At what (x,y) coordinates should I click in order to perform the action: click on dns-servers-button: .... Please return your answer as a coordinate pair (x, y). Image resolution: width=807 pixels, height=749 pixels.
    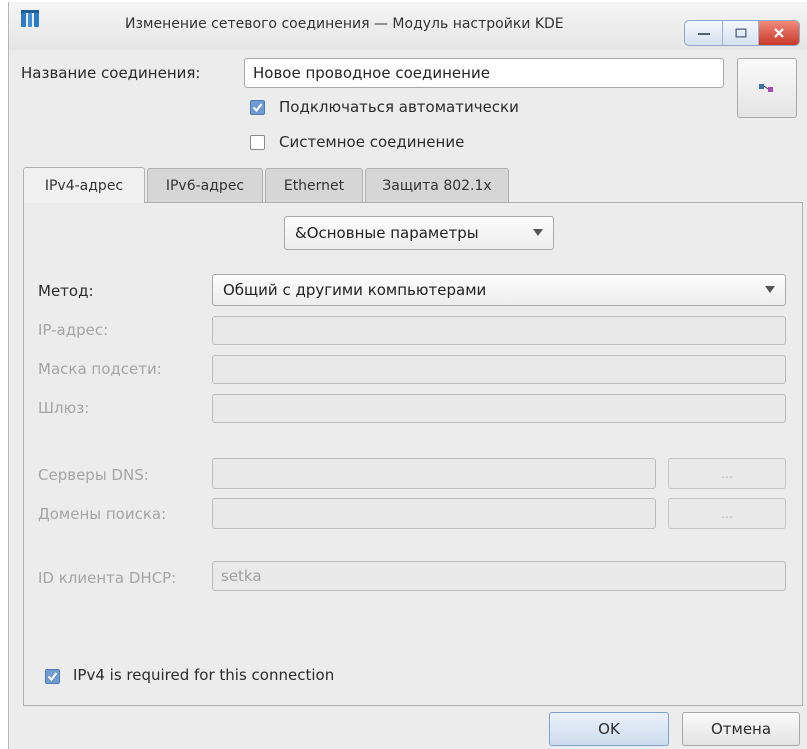
    Looking at the image, I should click on (727, 473).